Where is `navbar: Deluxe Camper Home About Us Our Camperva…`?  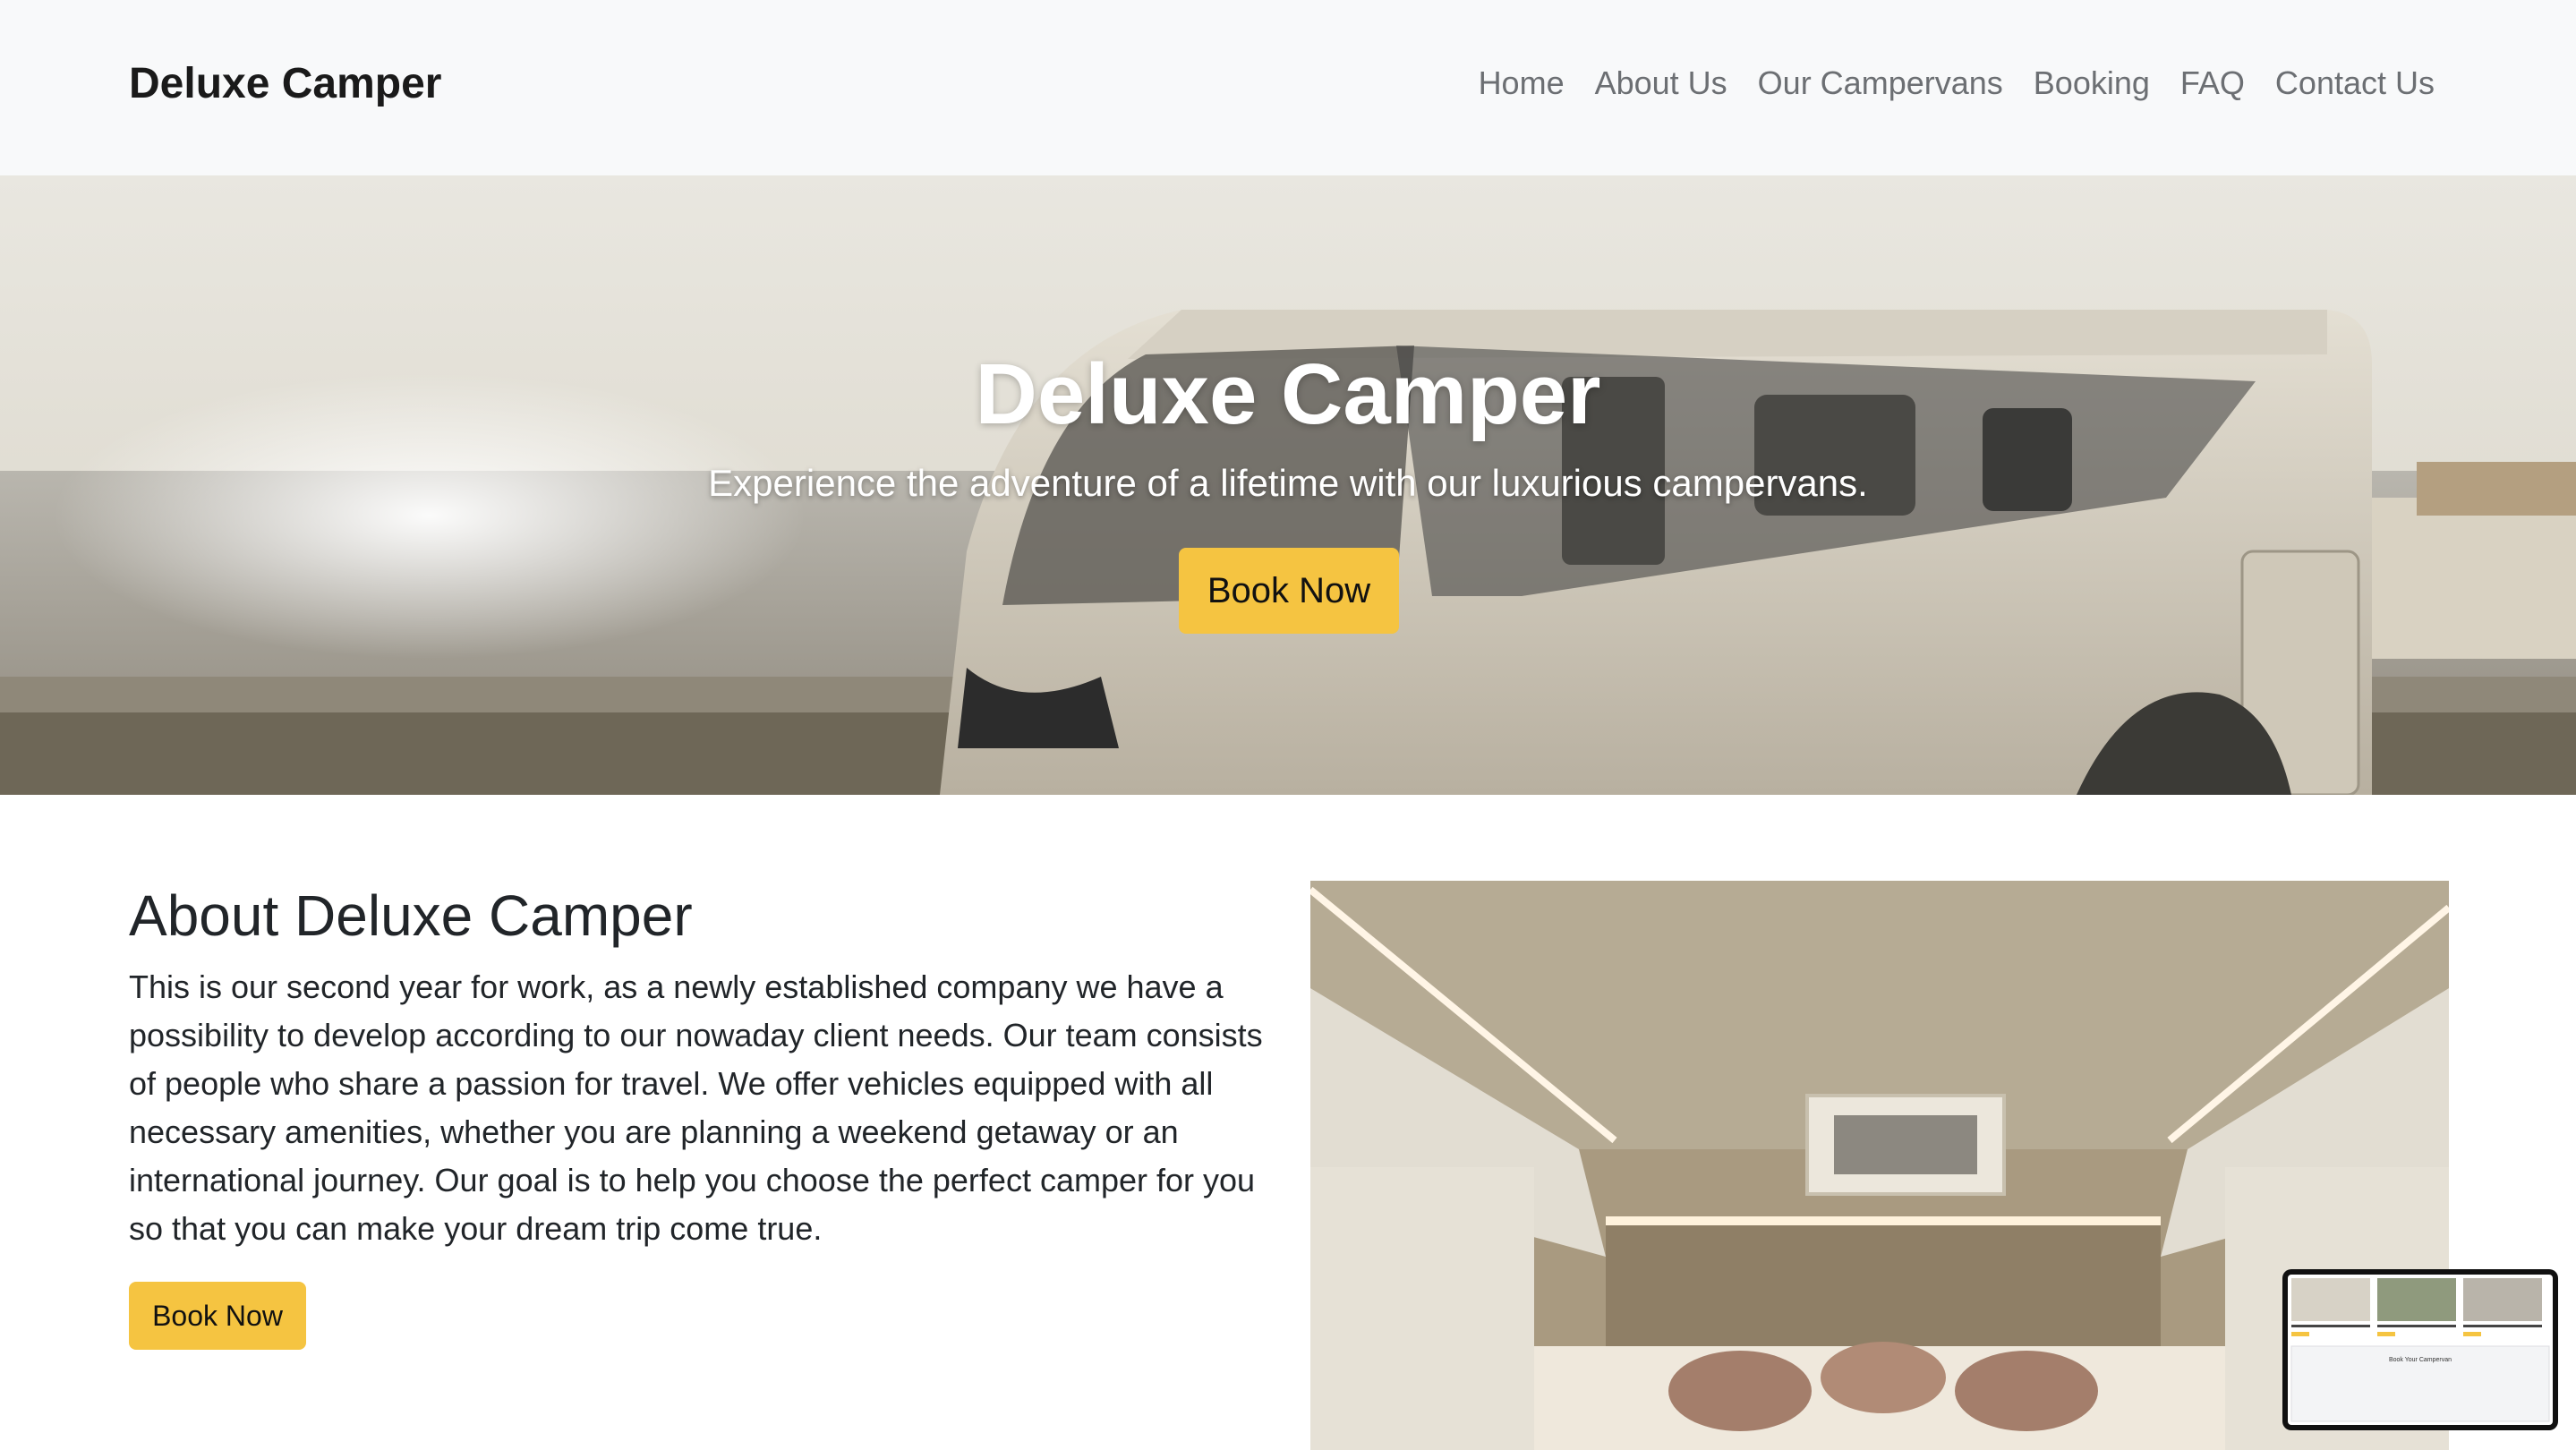
navbar: Deluxe Camper Home About Us Our Camperva… is located at coordinates (1288, 87).